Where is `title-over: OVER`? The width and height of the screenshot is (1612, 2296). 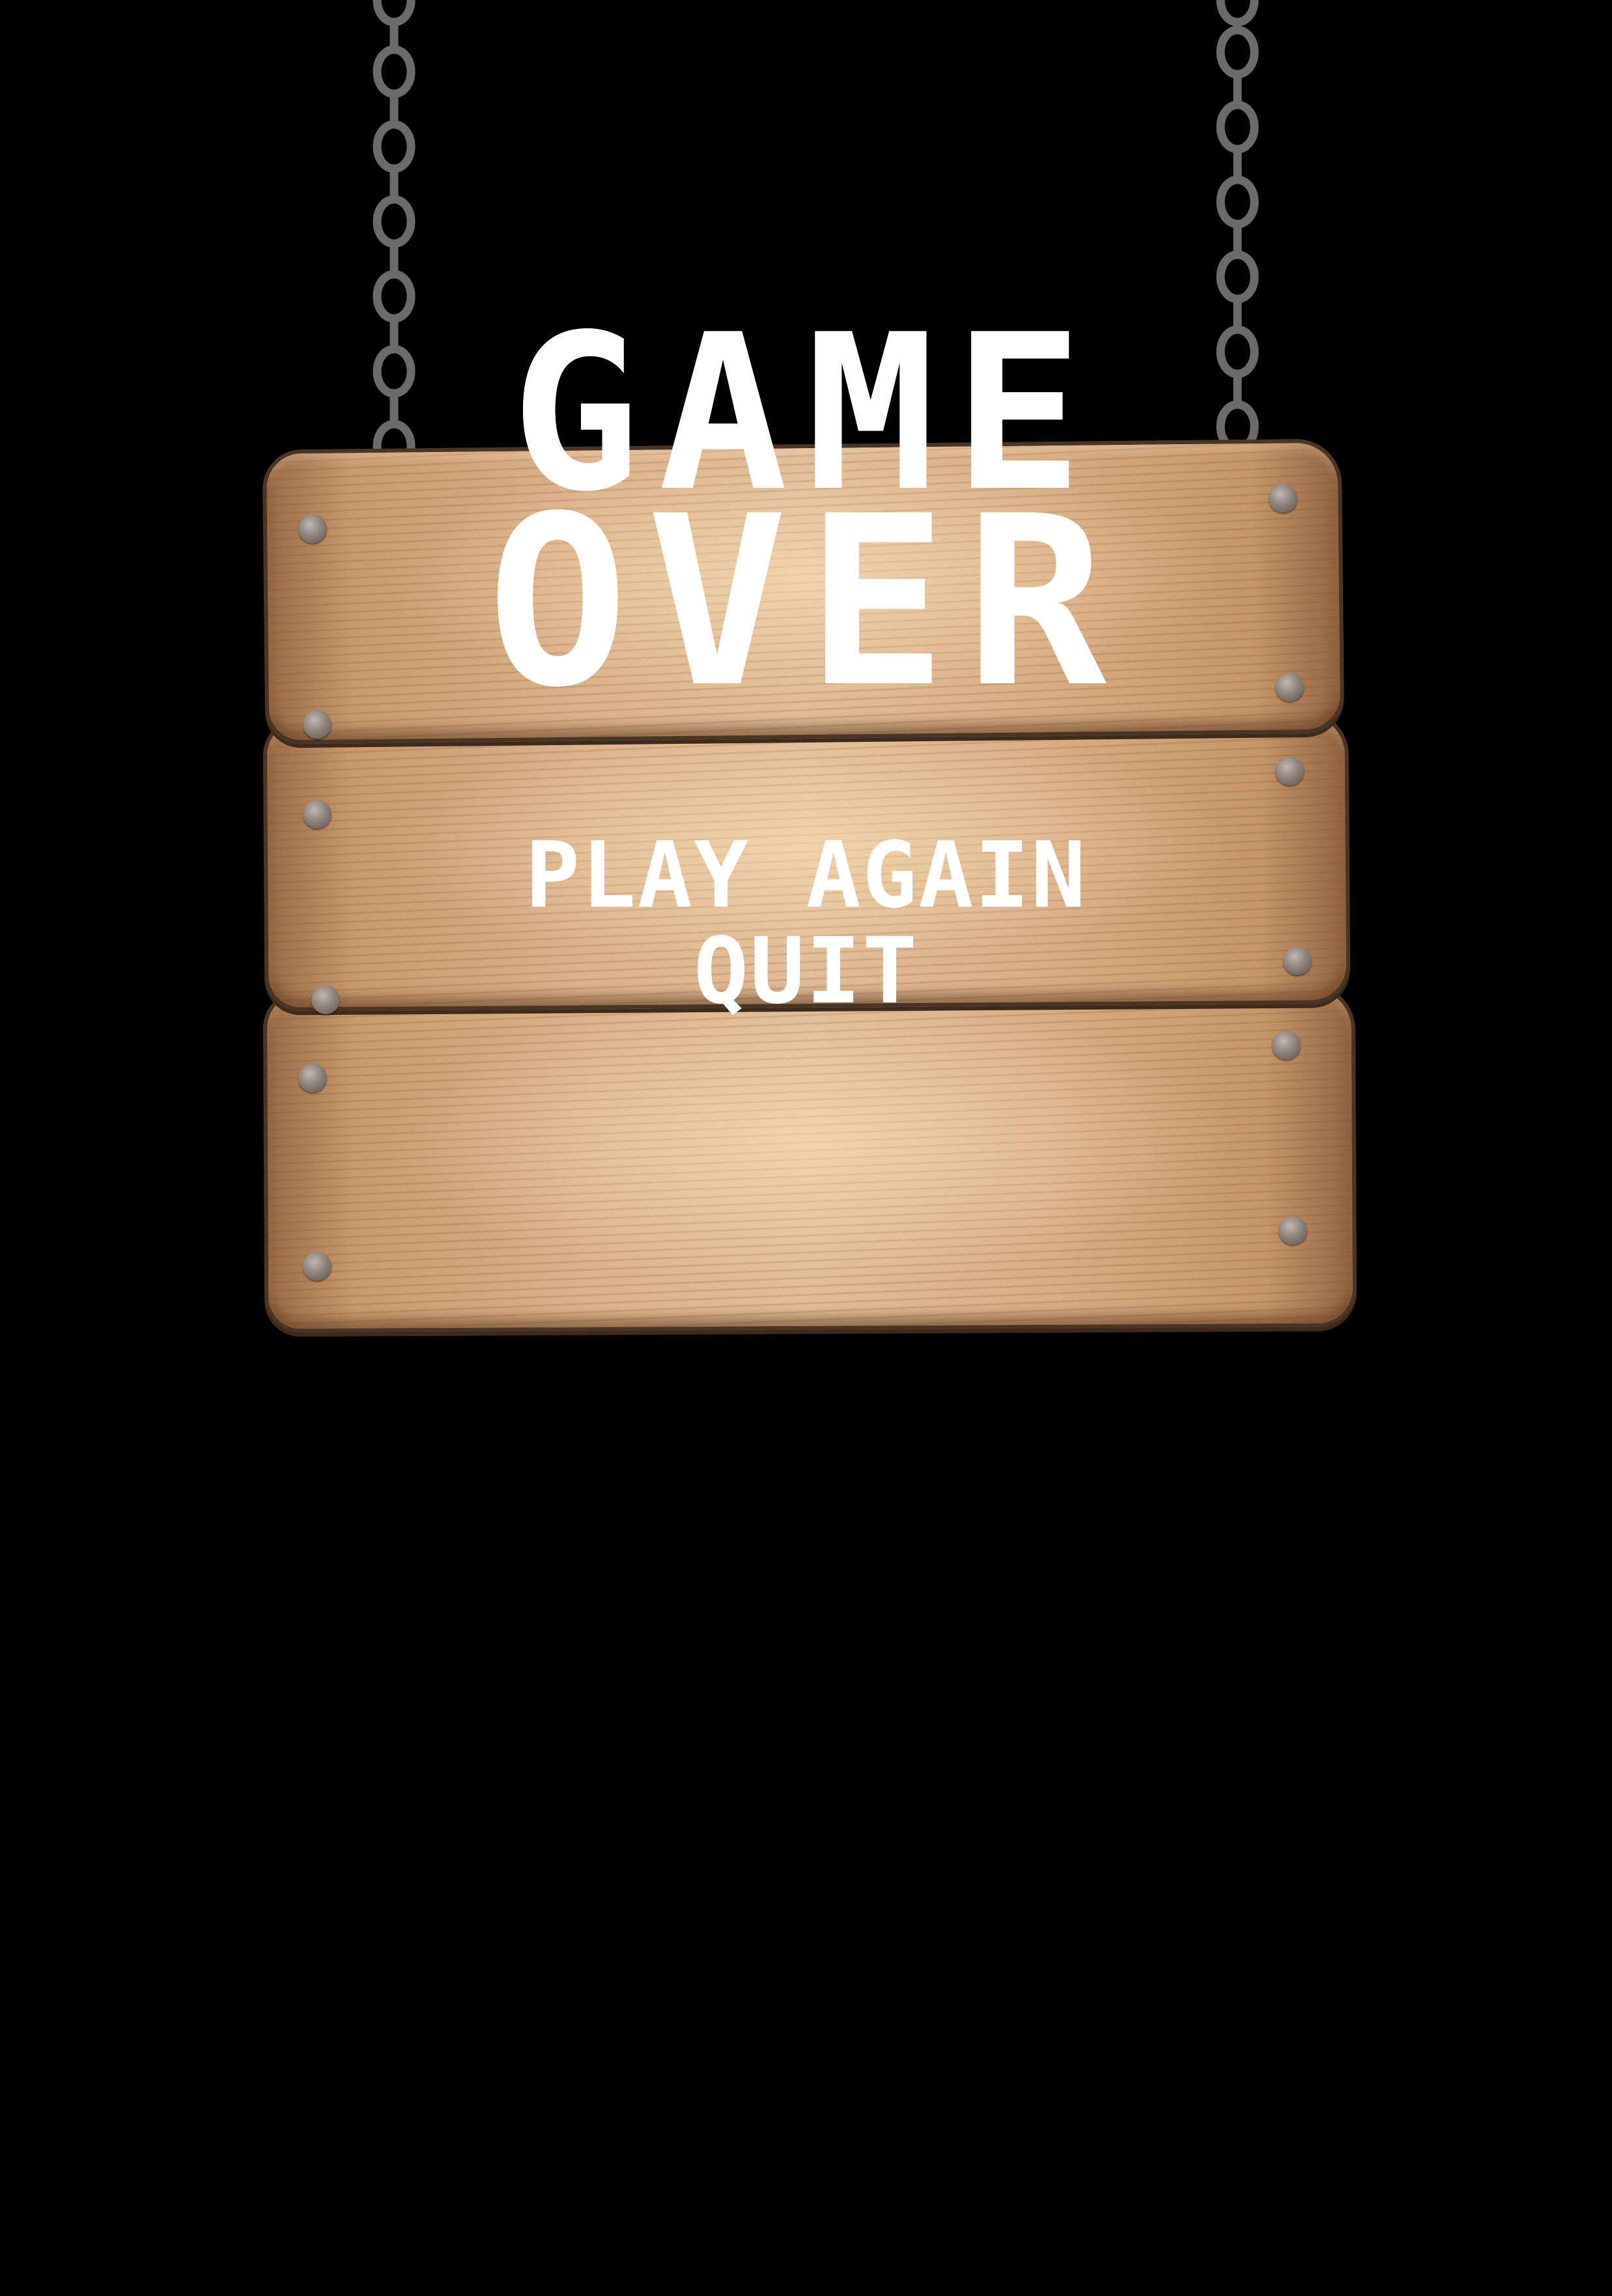
title-over: OVER is located at coordinates (806, 602).